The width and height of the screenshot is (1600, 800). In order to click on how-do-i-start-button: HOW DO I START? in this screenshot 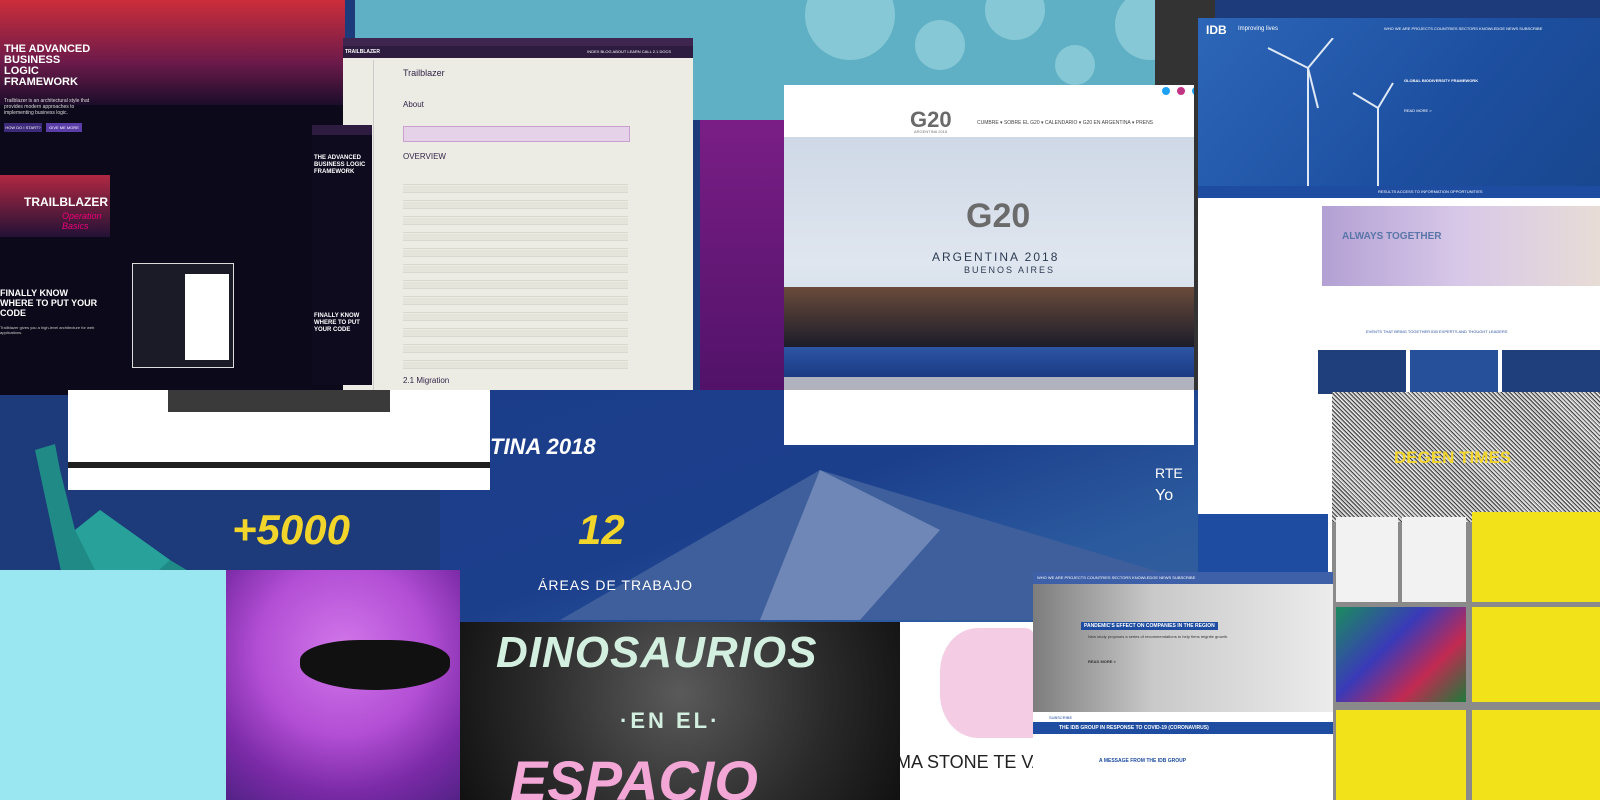, I will do `click(23, 127)`.